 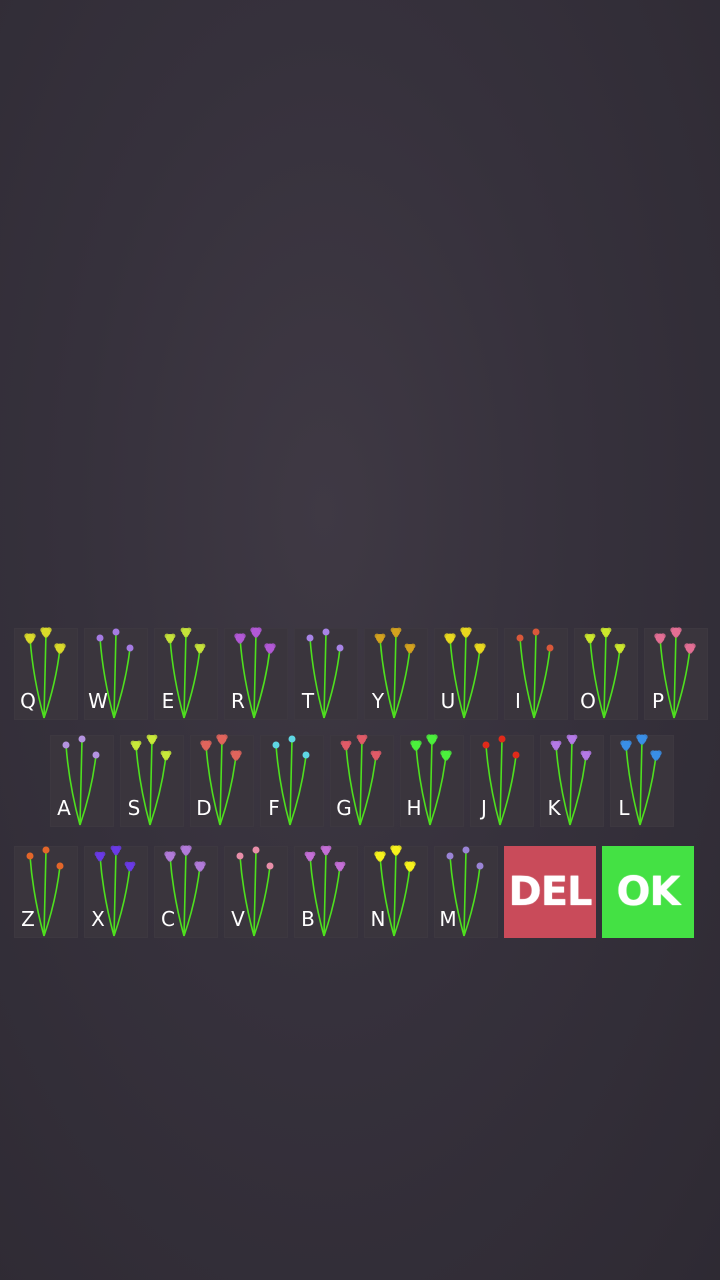 I want to click on key-g: G, so click(x=362, y=780).